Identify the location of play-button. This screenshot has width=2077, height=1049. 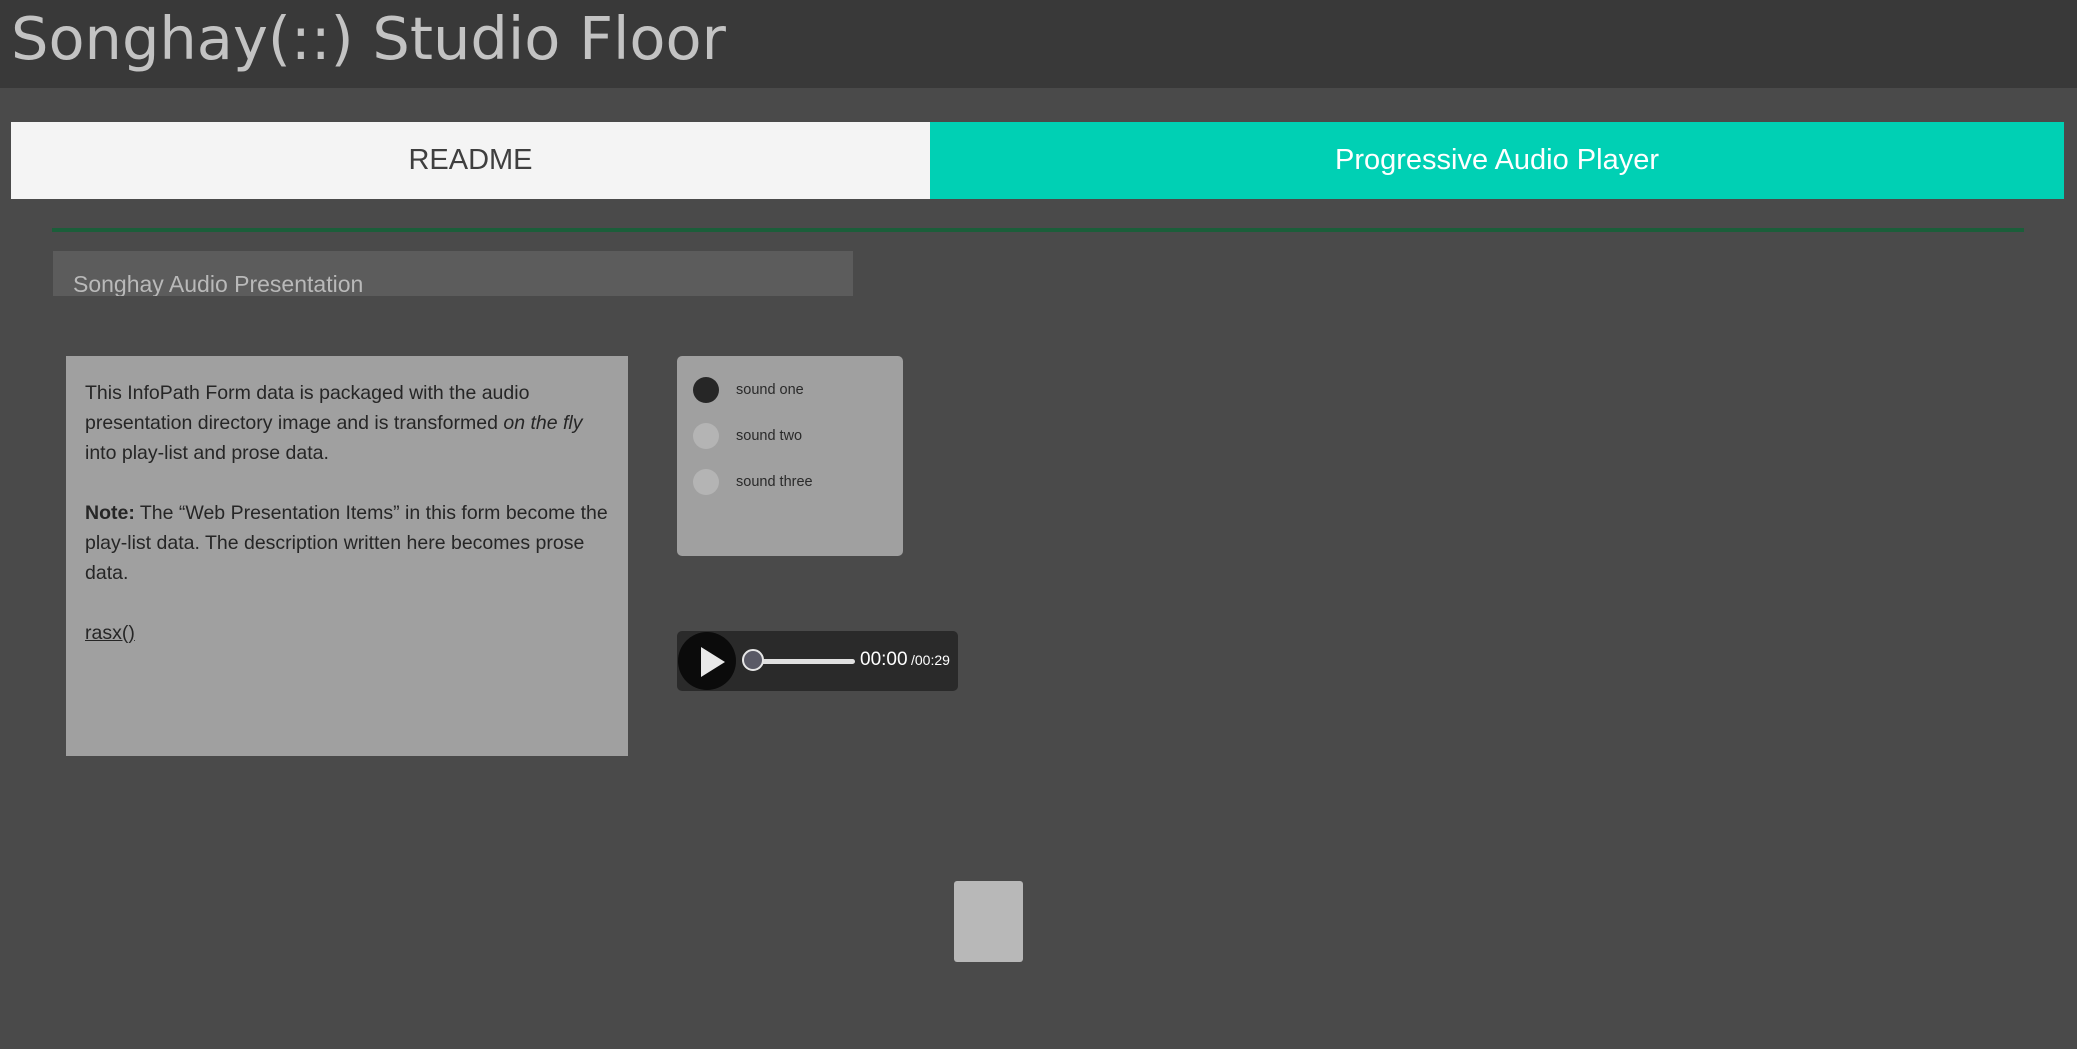
(707, 661).